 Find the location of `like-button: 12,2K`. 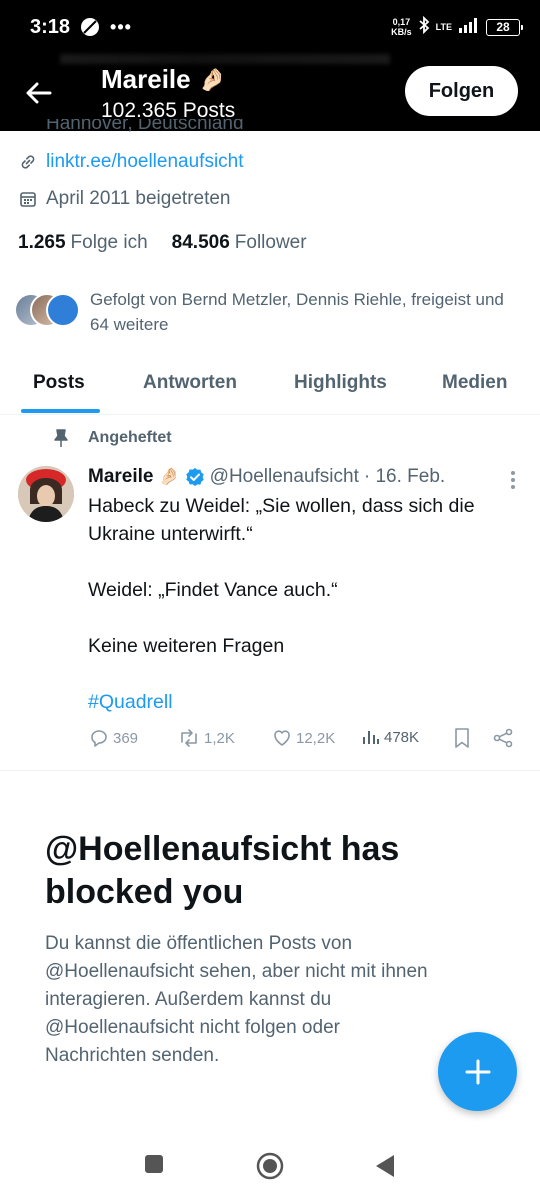

like-button: 12,2K is located at coordinates (303, 738).